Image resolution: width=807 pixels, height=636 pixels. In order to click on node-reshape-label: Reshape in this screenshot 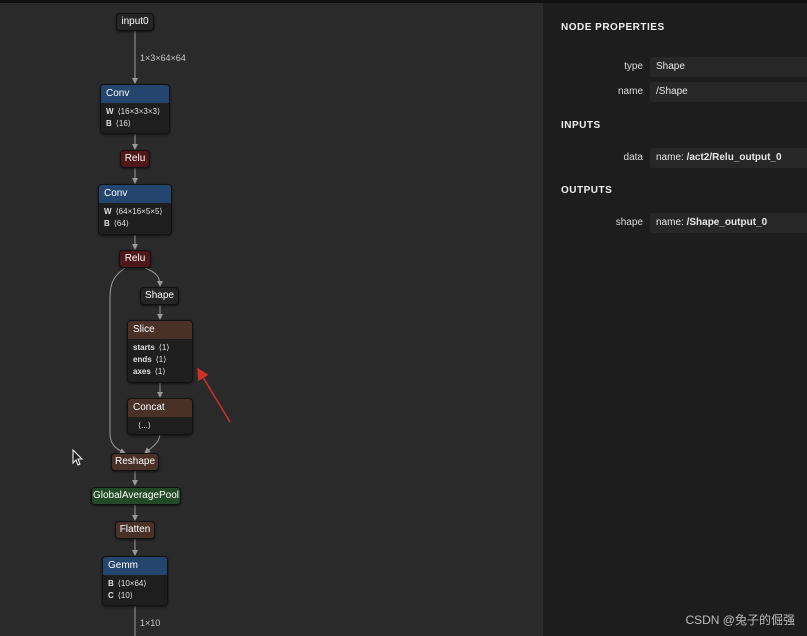, I will do `click(135, 461)`.